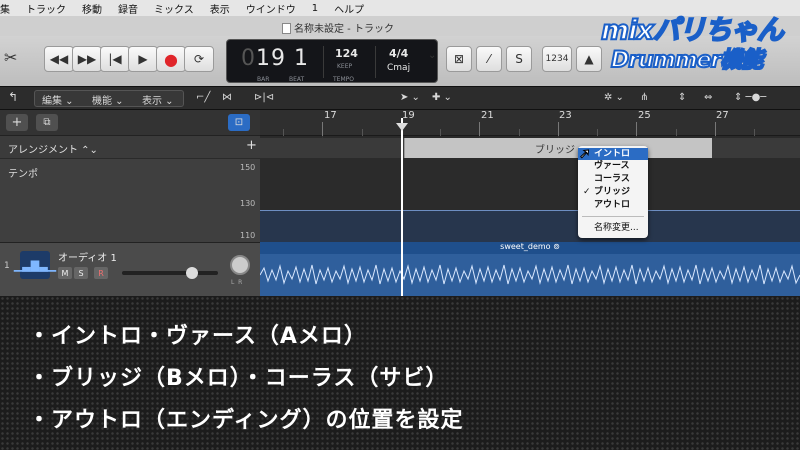 The image size is (800, 450). I want to click on forward-icon: ▶▶, so click(87, 59).